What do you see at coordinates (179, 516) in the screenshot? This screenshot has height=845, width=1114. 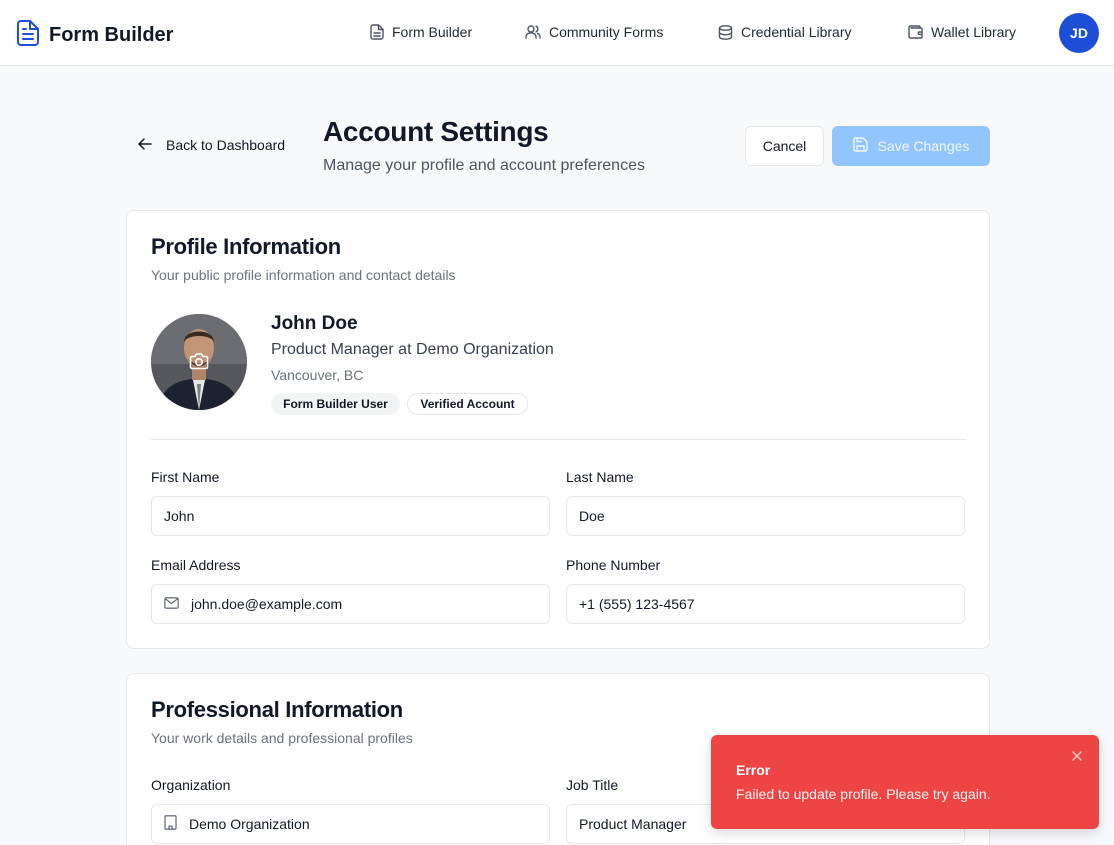 I see `field-value: John` at bounding box center [179, 516].